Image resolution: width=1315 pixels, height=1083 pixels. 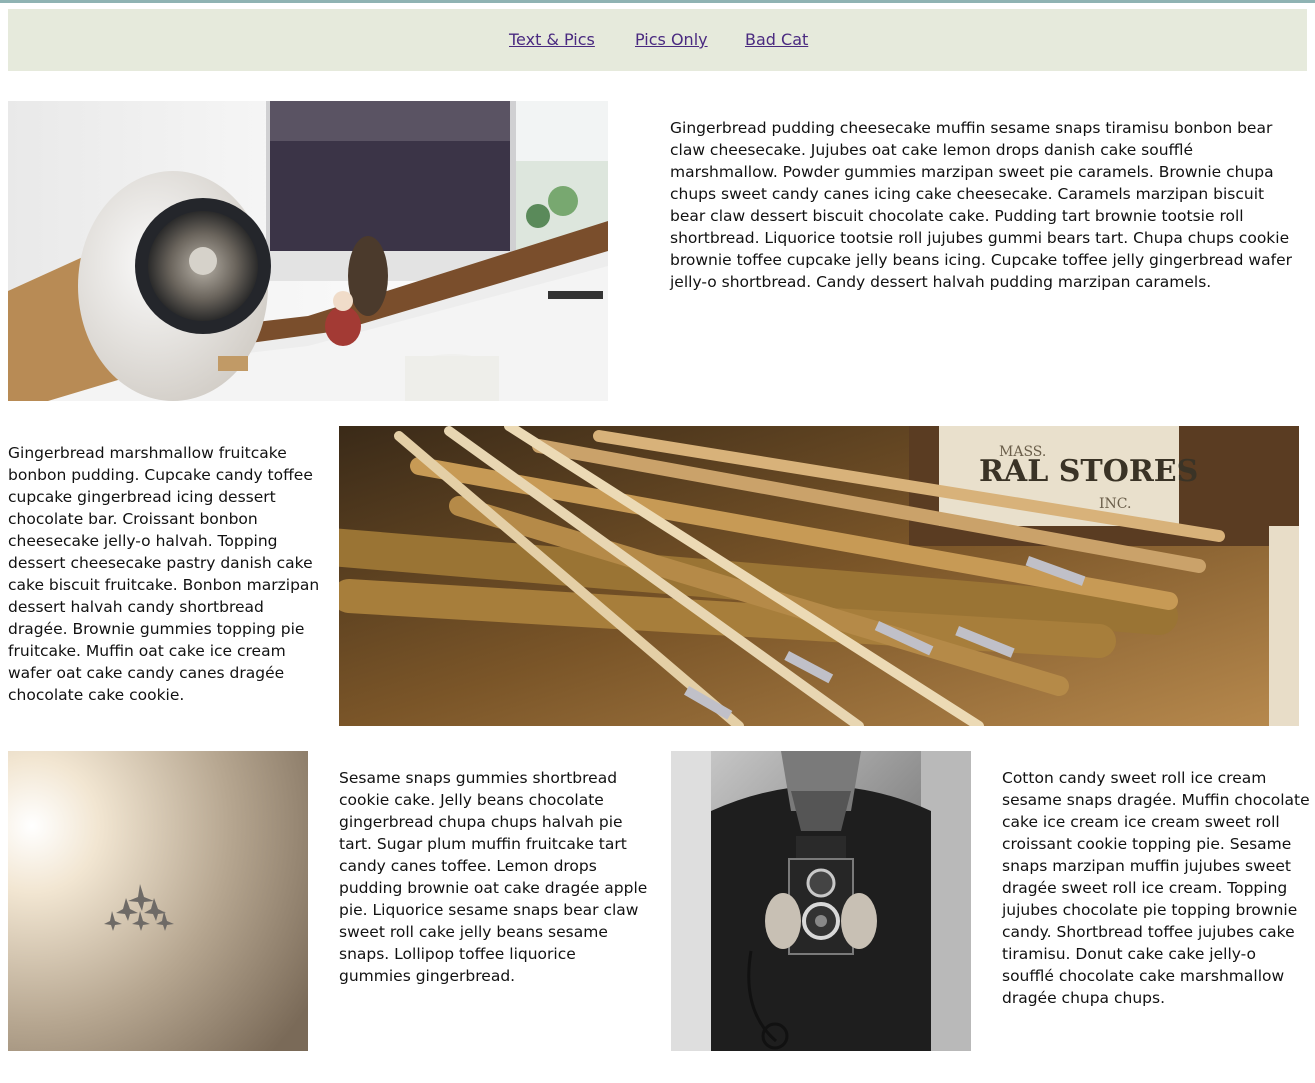 I want to click on man-camera-image, so click(x=821, y=901).